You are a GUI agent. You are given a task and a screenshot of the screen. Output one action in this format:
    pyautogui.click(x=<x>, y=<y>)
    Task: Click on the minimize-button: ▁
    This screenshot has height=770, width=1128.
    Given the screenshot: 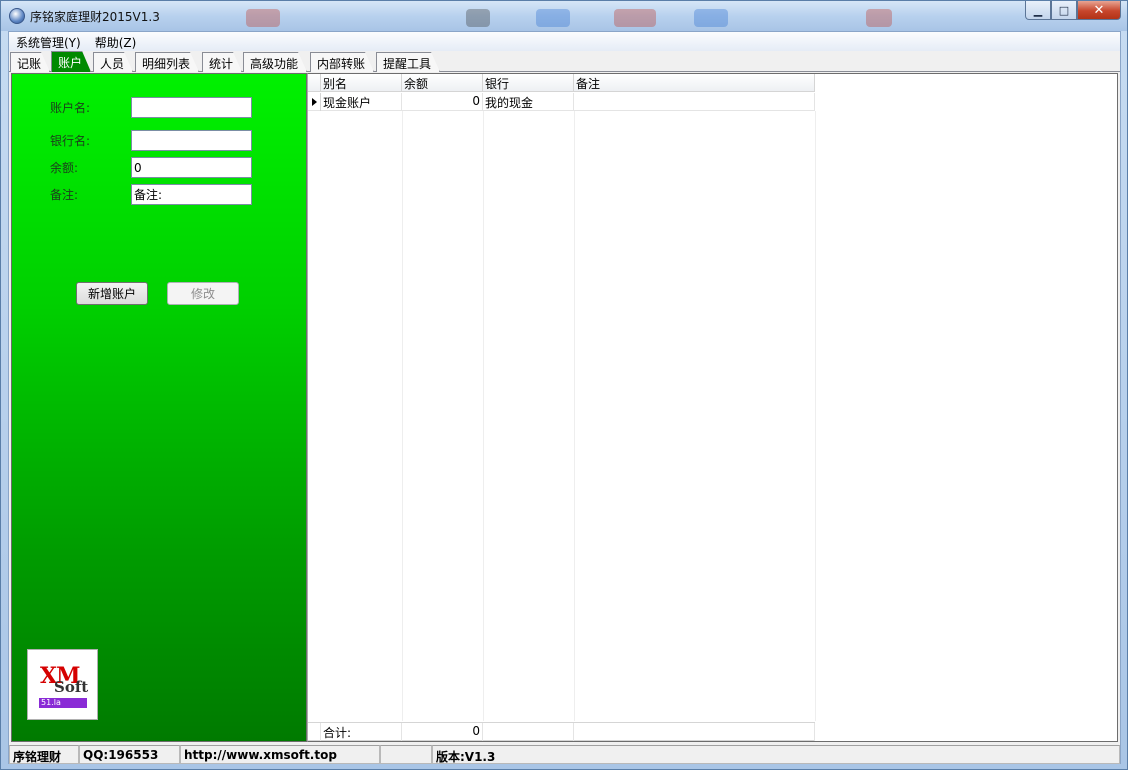 What is the action you would take?
    pyautogui.click(x=1038, y=10)
    